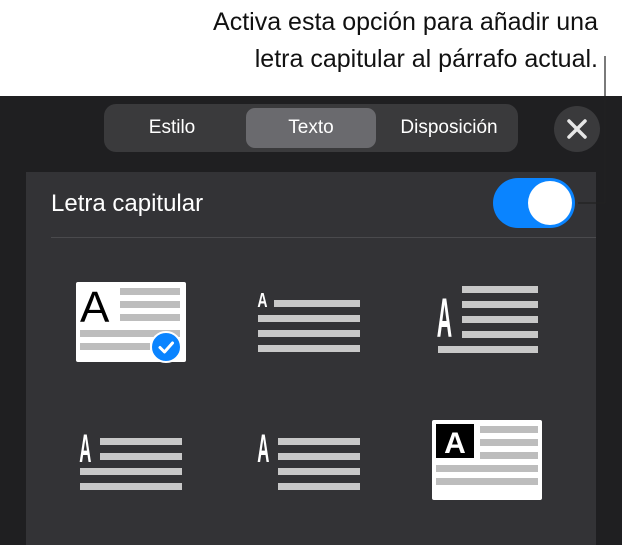 This screenshot has height=545, width=622. Describe the element at coordinates (405, 22) in the screenshot. I see `callout-line-1: Activa esta opción para añadir una` at that location.